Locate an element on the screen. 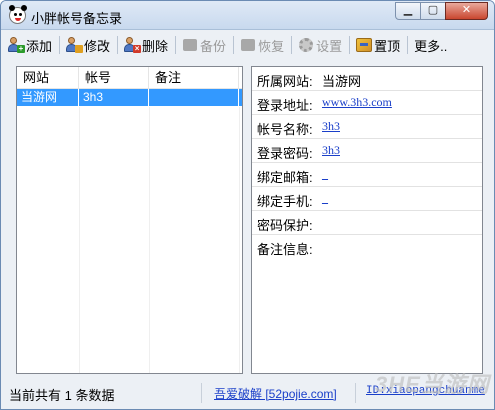  login-url-link: www.3h3.com is located at coordinates (357, 102).